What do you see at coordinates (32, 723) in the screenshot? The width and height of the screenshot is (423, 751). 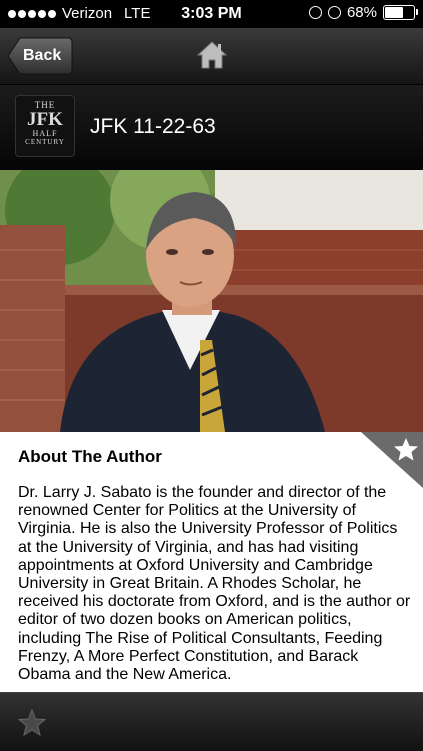 I see `star-icon` at bounding box center [32, 723].